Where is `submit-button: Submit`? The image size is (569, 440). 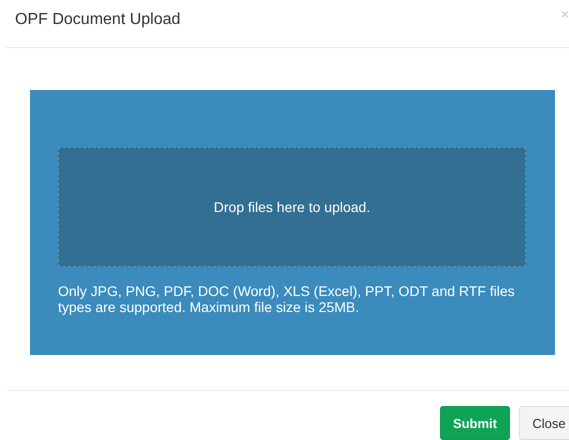
submit-button: Submit is located at coordinates (475, 423).